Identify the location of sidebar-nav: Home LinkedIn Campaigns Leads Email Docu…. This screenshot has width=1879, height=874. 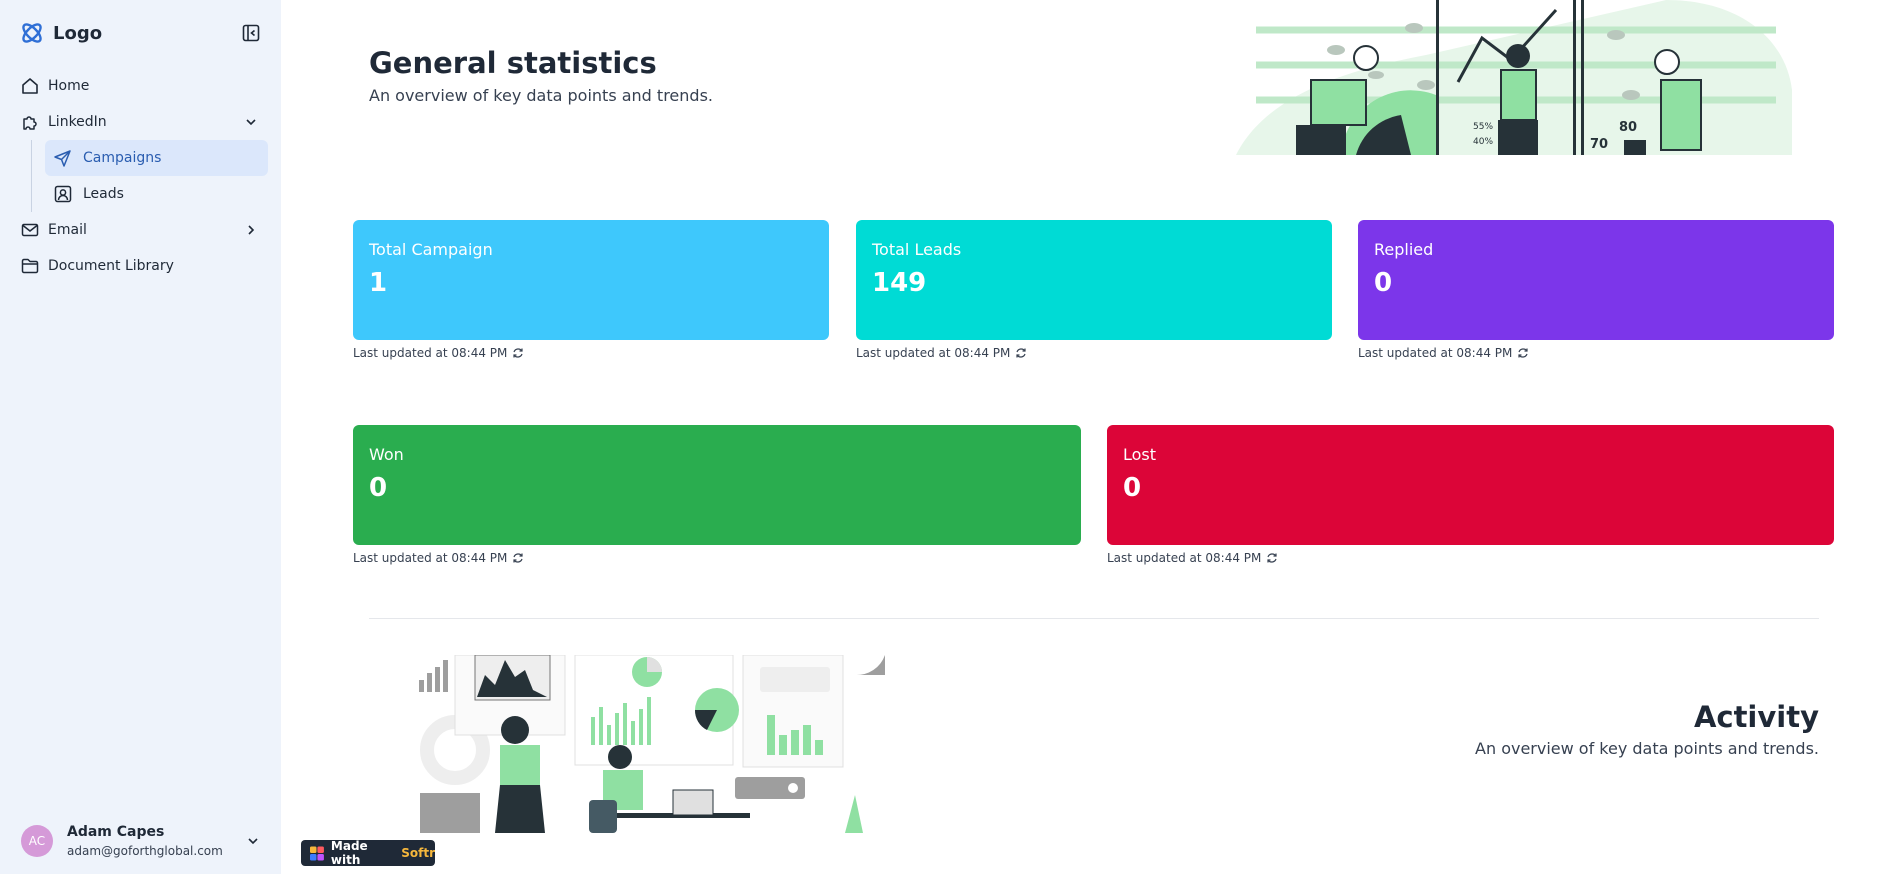
(140, 176).